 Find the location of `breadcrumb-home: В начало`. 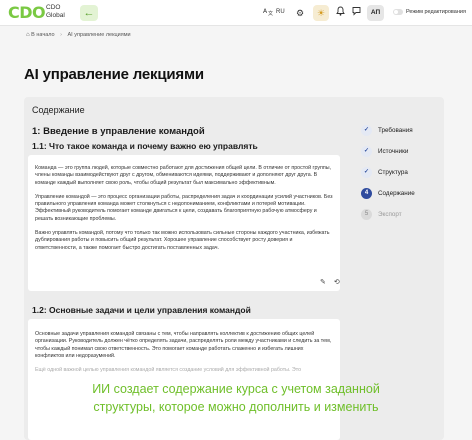

breadcrumb-home: В начало is located at coordinates (42, 35).